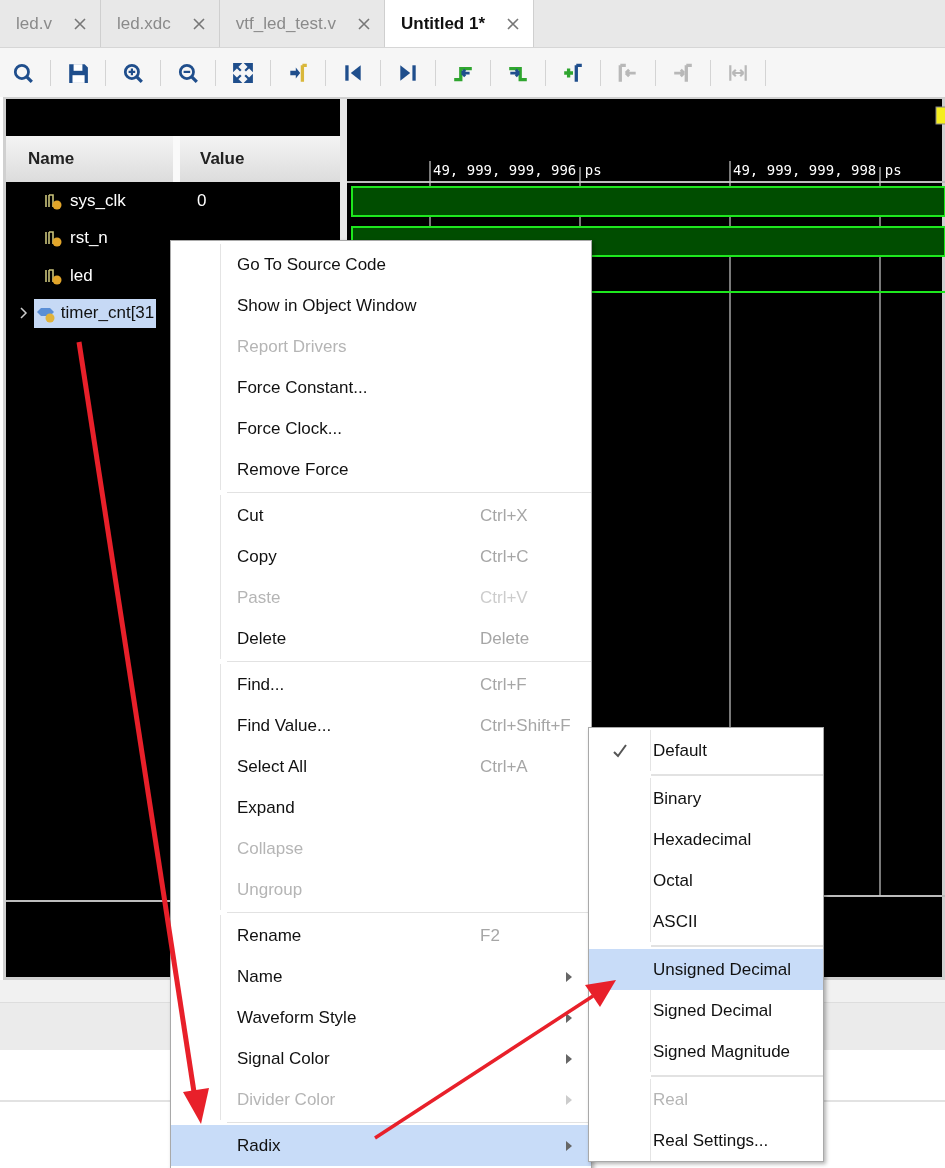 The height and width of the screenshot is (1168, 945). What do you see at coordinates (706, 798) in the screenshot?
I see `menu-item: Binary` at bounding box center [706, 798].